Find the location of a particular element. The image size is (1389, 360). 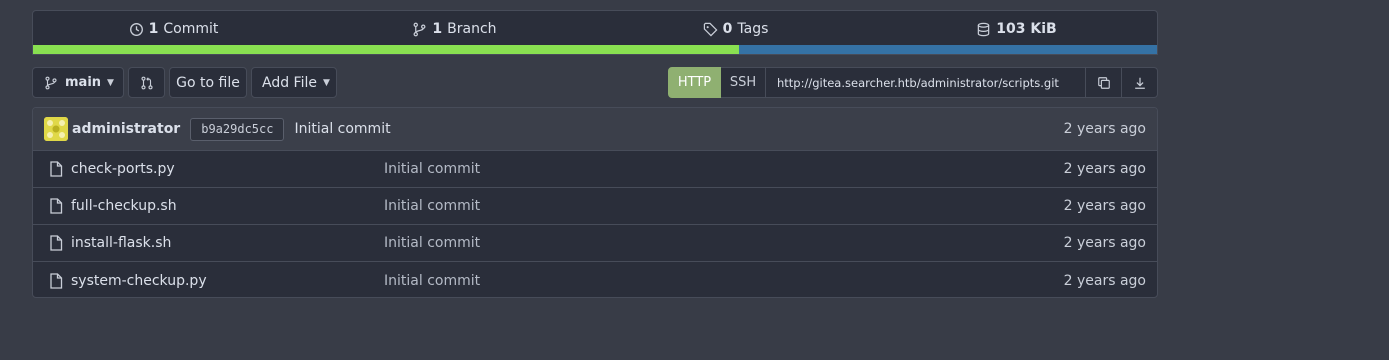

history-icon is located at coordinates (136, 29).